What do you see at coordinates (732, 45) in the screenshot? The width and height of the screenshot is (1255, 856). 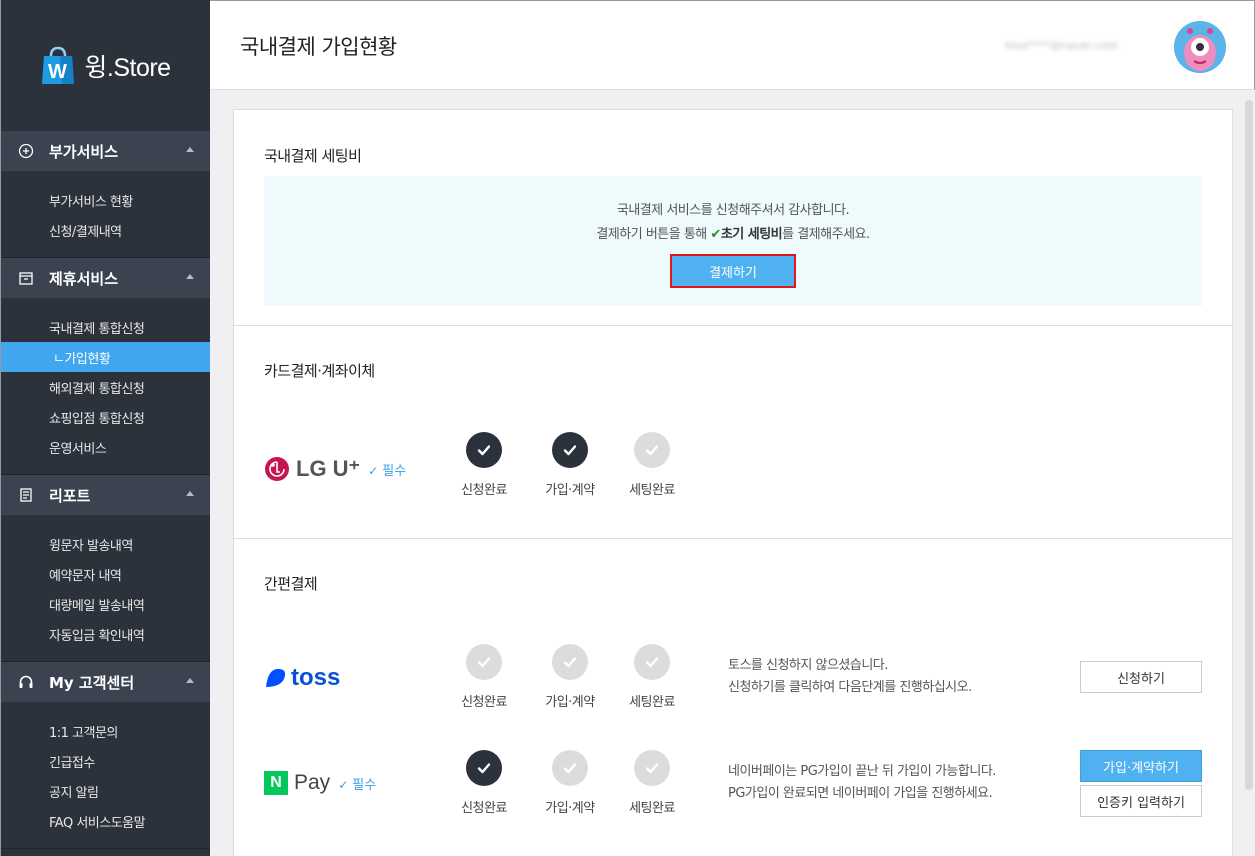 I see `topbar: 국내결제 가입현황 hiuz****@naver.com` at bounding box center [732, 45].